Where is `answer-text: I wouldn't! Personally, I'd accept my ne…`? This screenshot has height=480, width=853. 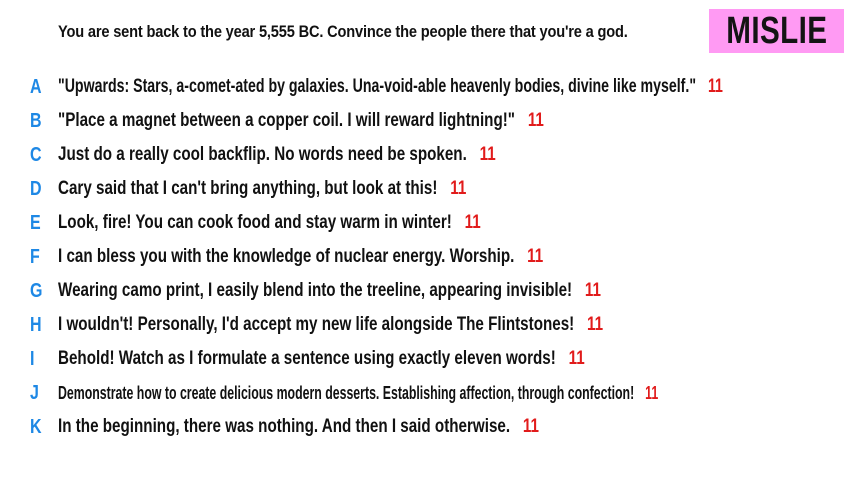 answer-text: I wouldn't! Personally, I'd accept my ne… is located at coordinates (316, 324).